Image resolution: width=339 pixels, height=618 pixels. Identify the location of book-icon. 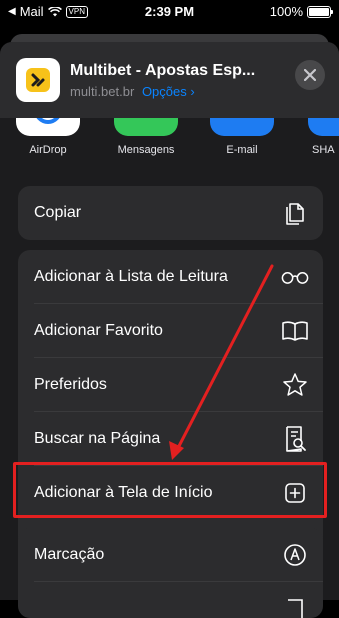
(295, 331).